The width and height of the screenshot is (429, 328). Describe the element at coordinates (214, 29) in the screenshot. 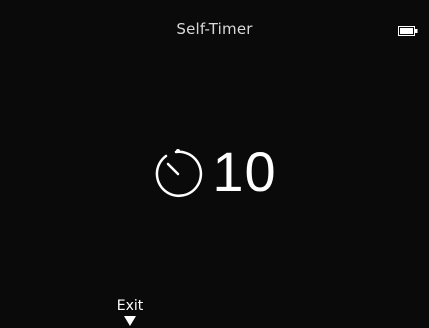

I see `page-title: Self-Timer` at that location.